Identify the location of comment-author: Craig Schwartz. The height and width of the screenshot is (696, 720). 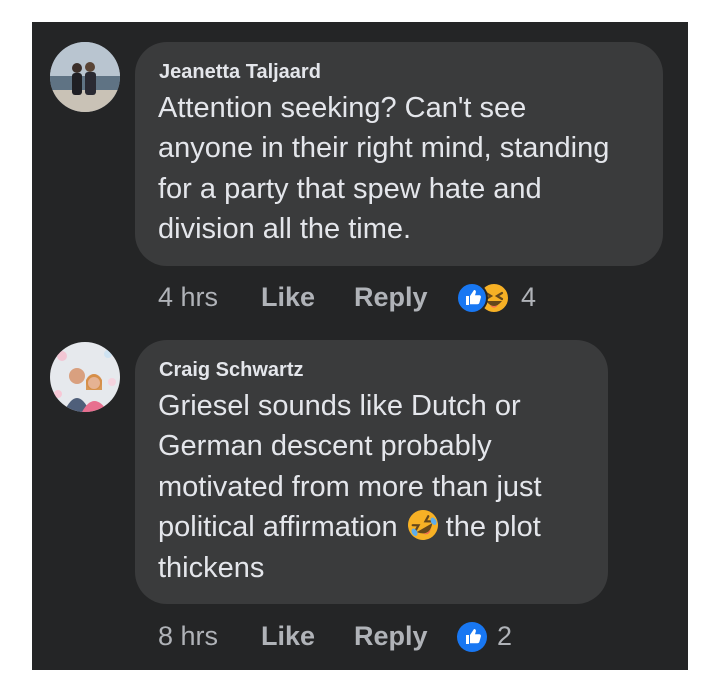
(231, 370).